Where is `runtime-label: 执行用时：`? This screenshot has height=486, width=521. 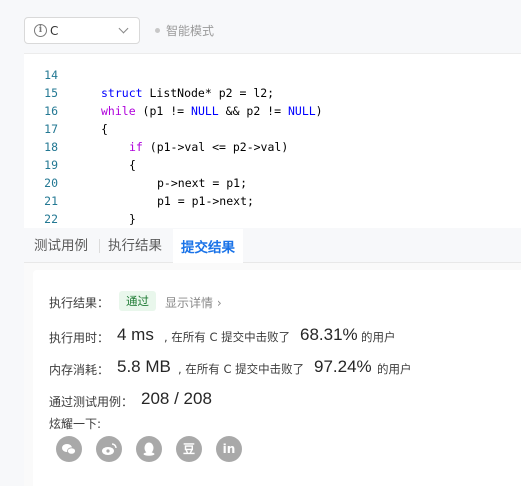 runtime-label: 执行用时： is located at coordinates (79, 338).